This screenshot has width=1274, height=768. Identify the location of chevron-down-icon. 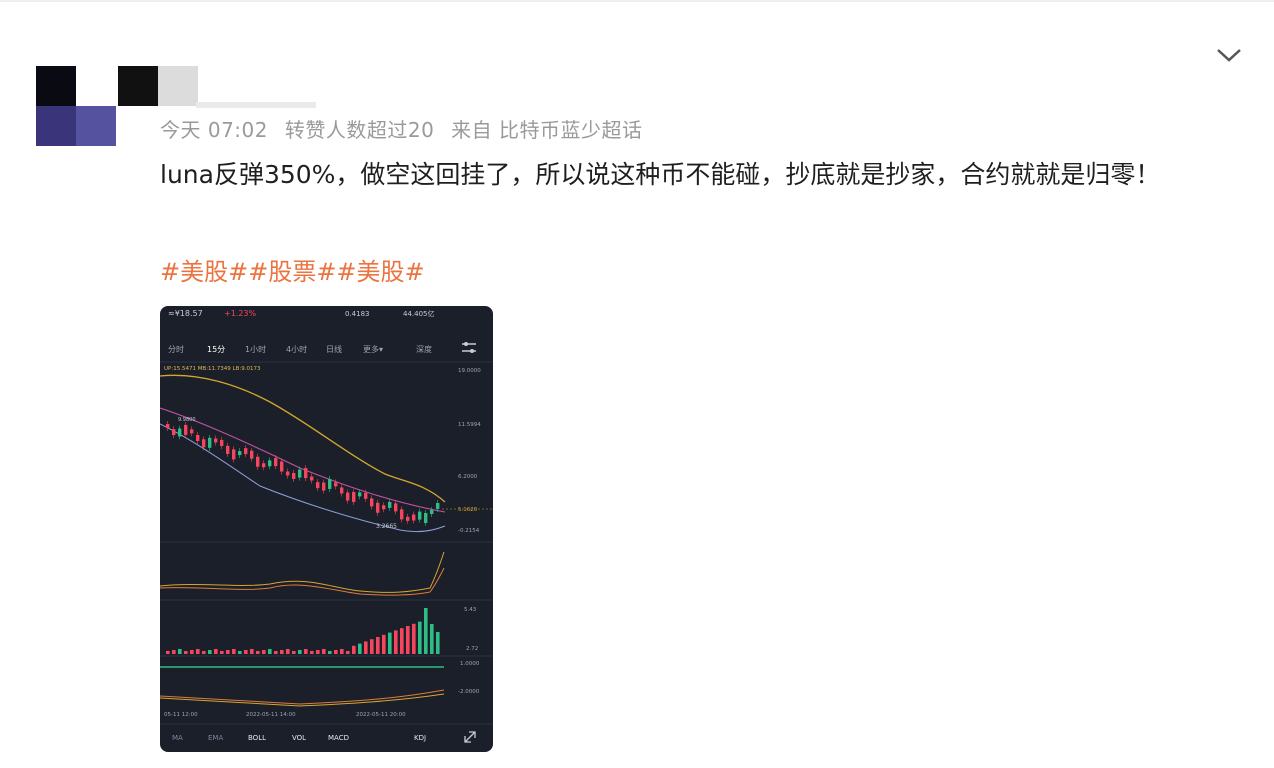
(1229, 55).